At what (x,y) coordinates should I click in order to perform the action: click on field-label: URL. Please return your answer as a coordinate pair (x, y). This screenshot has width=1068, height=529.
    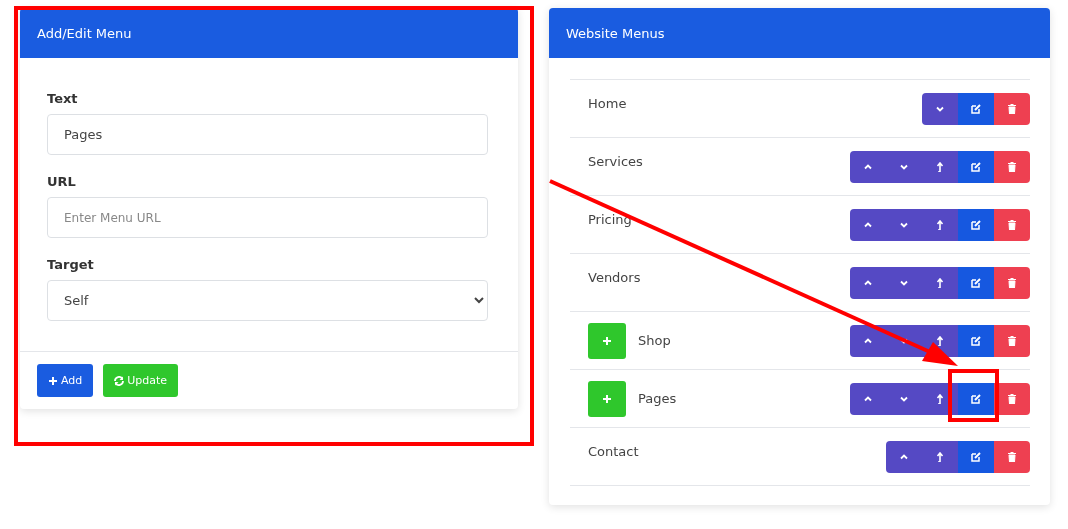
    Looking at the image, I should click on (61, 181).